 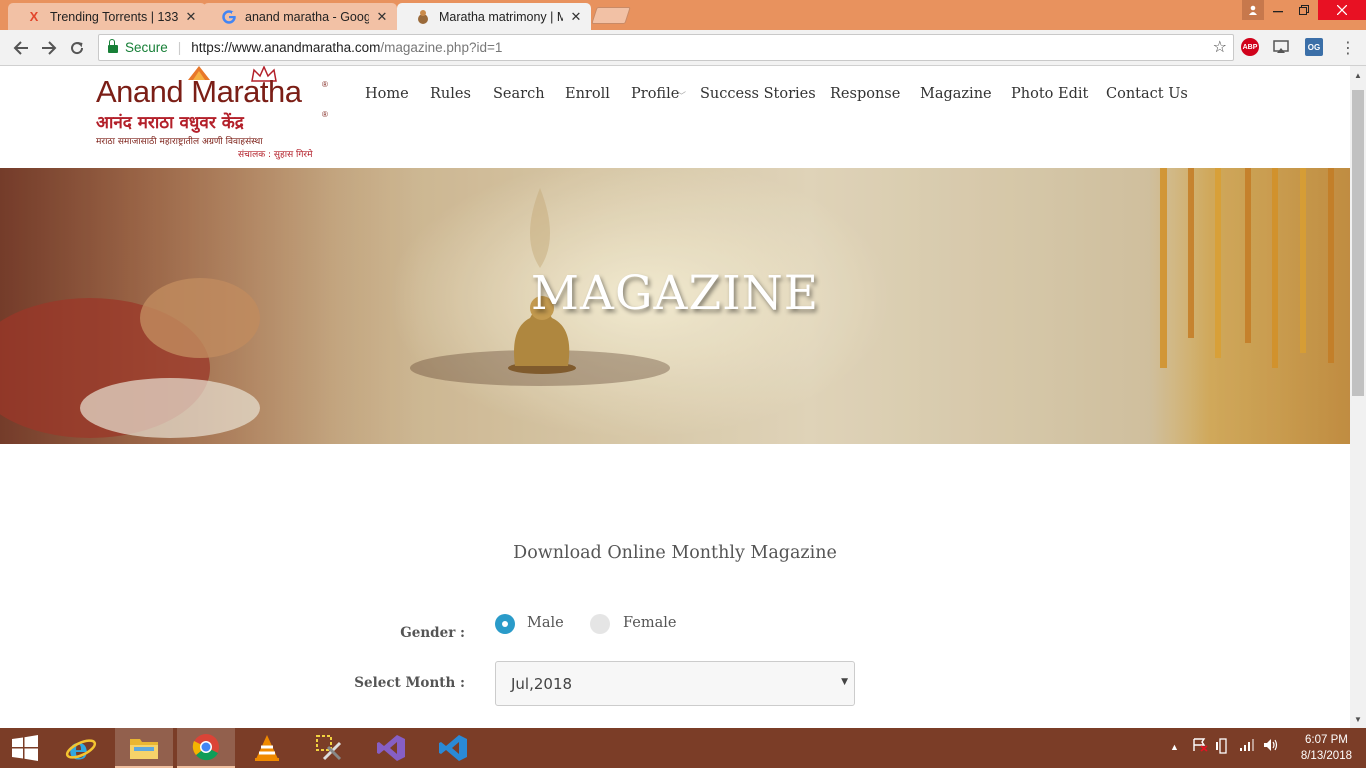 I want to click on adblock-icon: ABP, so click(x=1250, y=47).